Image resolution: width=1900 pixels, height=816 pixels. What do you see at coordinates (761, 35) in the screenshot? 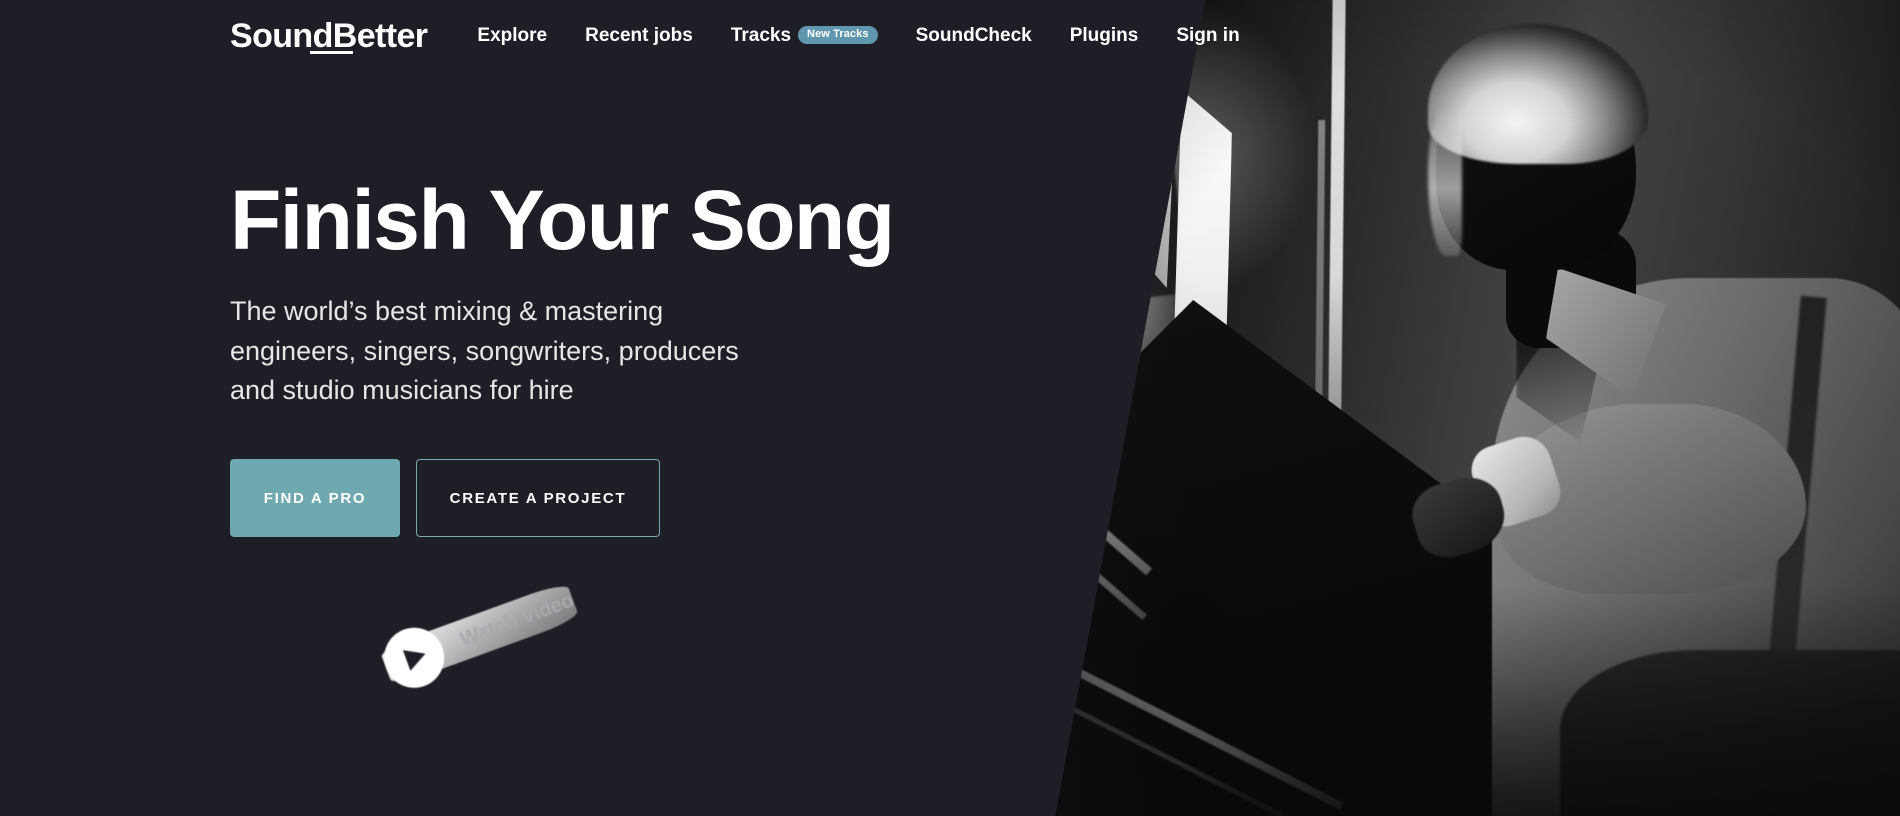
I see `nav-label-tracks: Tracks` at bounding box center [761, 35].